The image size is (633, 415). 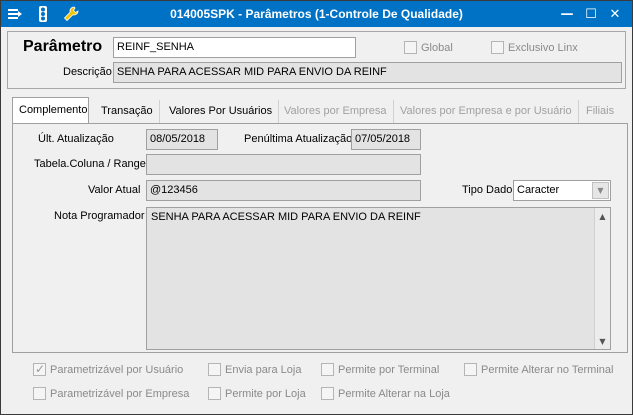 I want to click on permite-loja-checkbox: Permite por Loja, so click(x=257, y=393).